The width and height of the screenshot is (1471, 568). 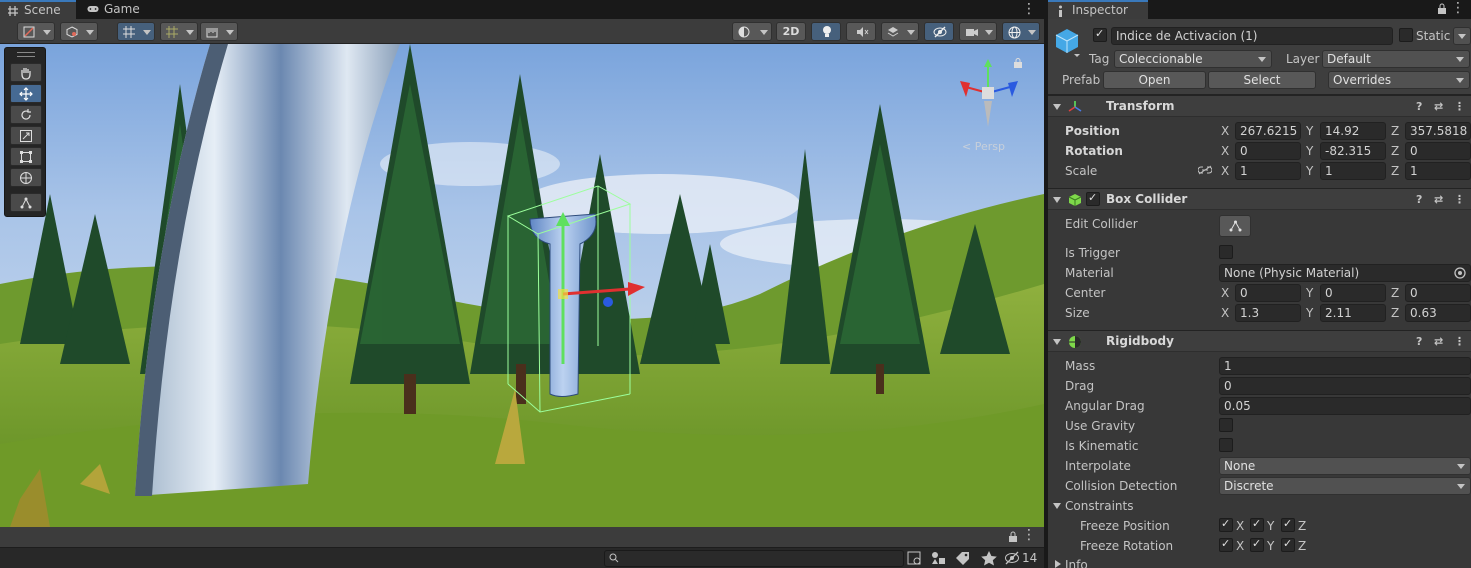 I want to click on draw-mode-dropdown, so click(x=36, y=31).